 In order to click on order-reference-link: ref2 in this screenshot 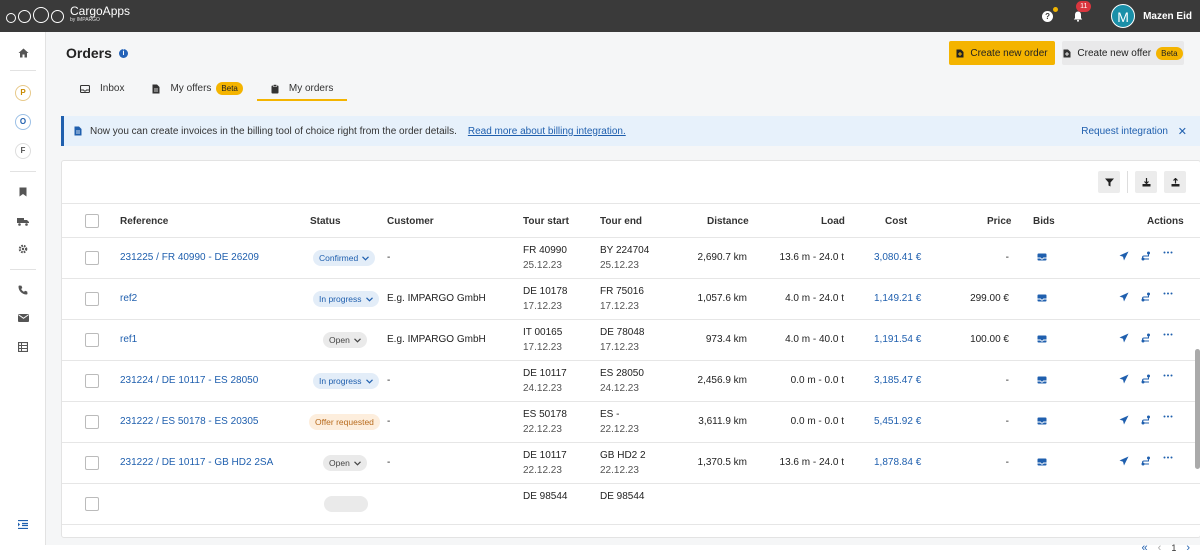, I will do `click(128, 298)`.